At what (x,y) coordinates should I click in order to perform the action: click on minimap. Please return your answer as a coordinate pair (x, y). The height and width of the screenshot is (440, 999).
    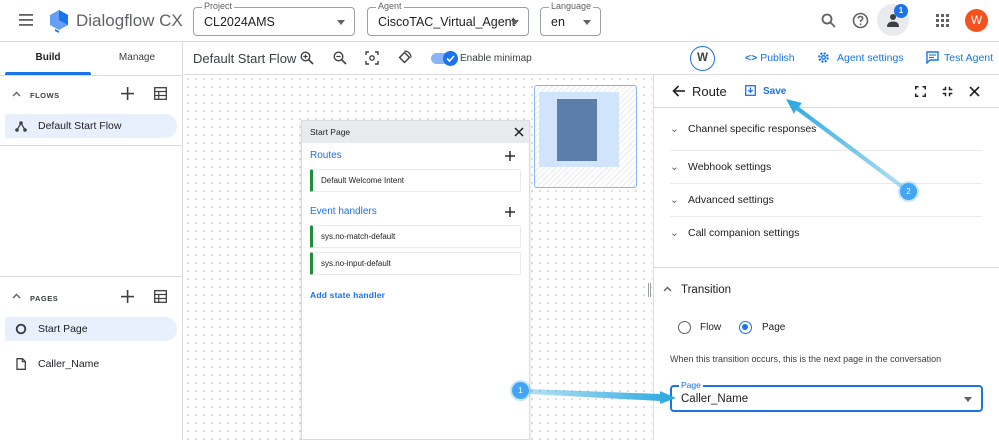
    Looking at the image, I should click on (585, 136).